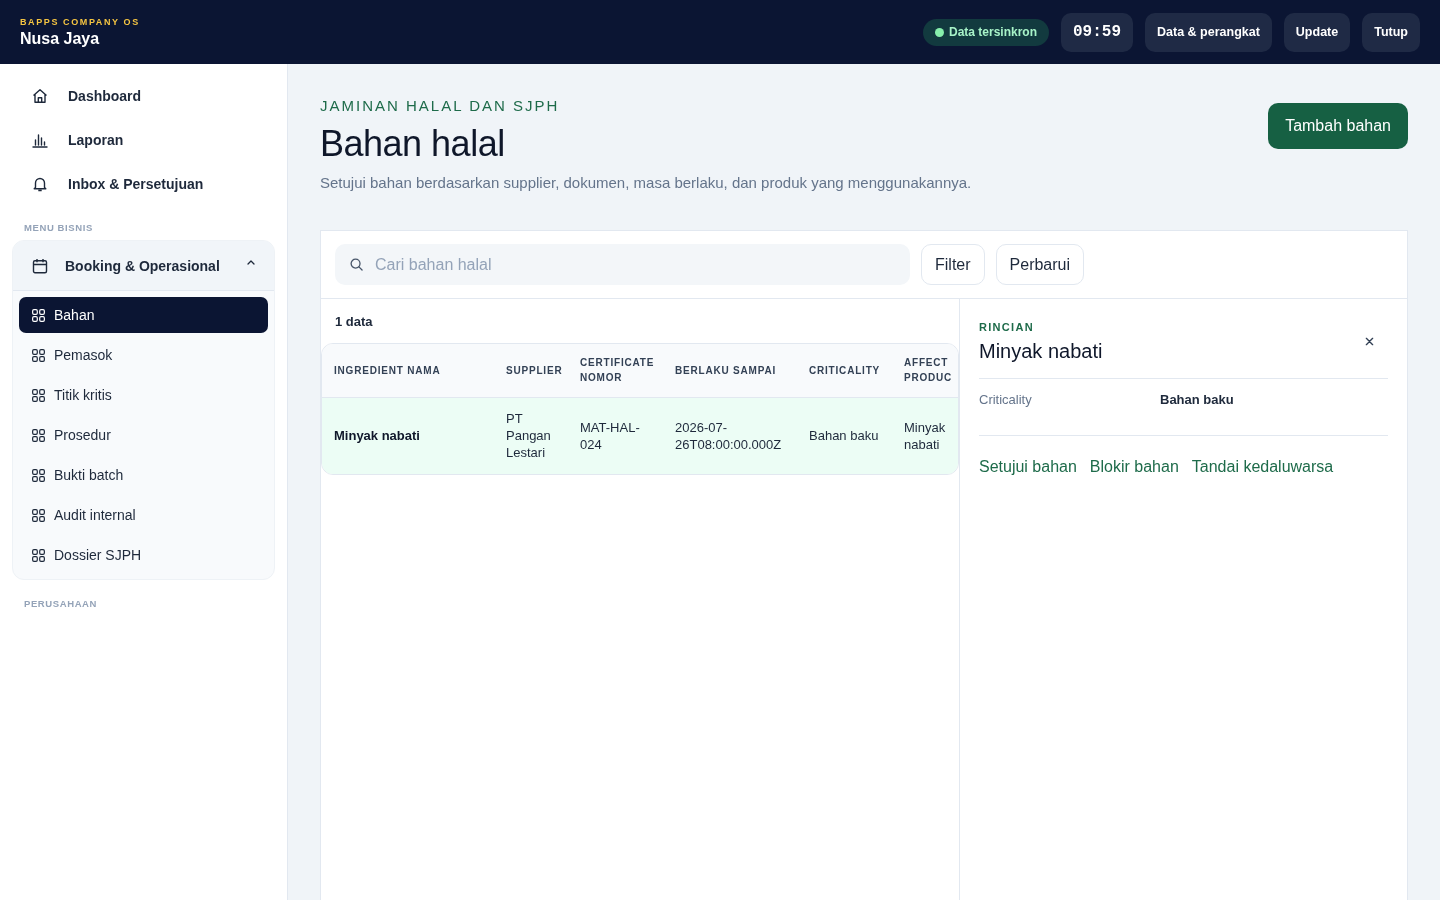  I want to click on top-bar-button: Tutup, so click(1391, 32).